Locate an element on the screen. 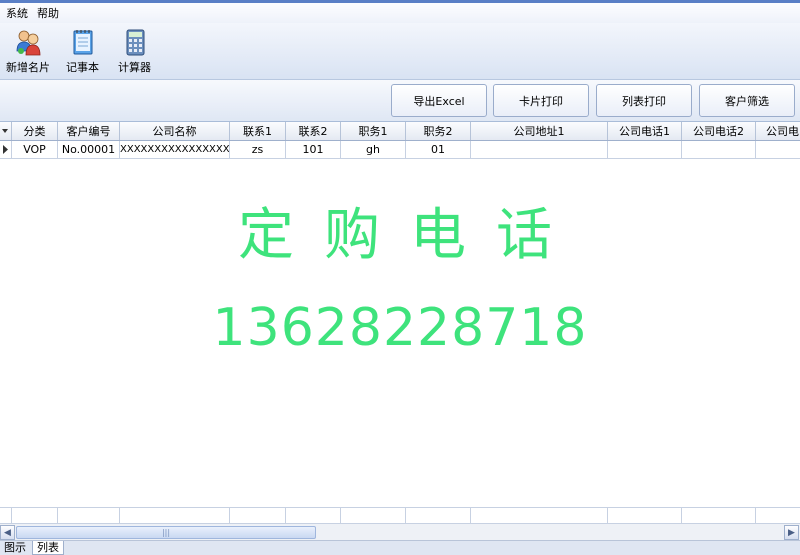  horizontal-scrollbar: ◀ ||| ▶ is located at coordinates (400, 532).